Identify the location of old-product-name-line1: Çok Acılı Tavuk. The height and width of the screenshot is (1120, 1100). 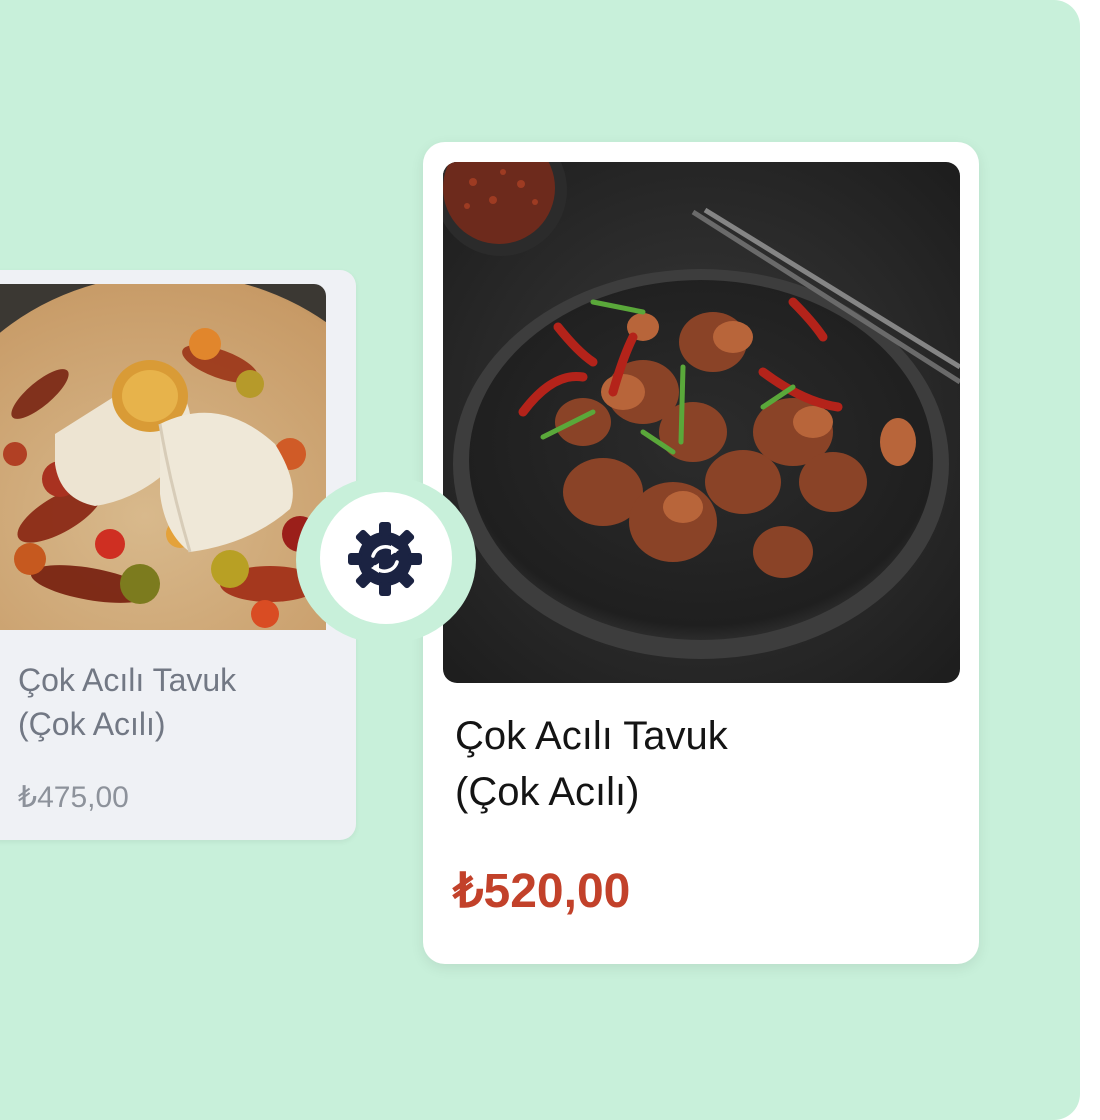
(127, 680).